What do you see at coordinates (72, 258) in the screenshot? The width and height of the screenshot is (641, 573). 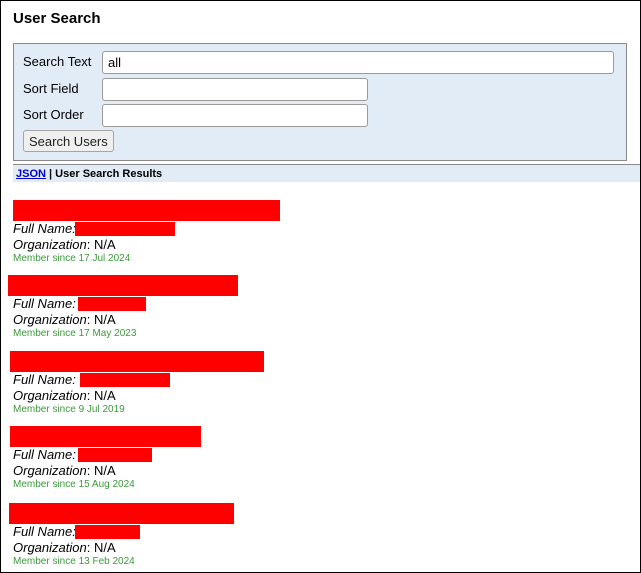 I see `member-since: Member since 17 Jul 2024` at bounding box center [72, 258].